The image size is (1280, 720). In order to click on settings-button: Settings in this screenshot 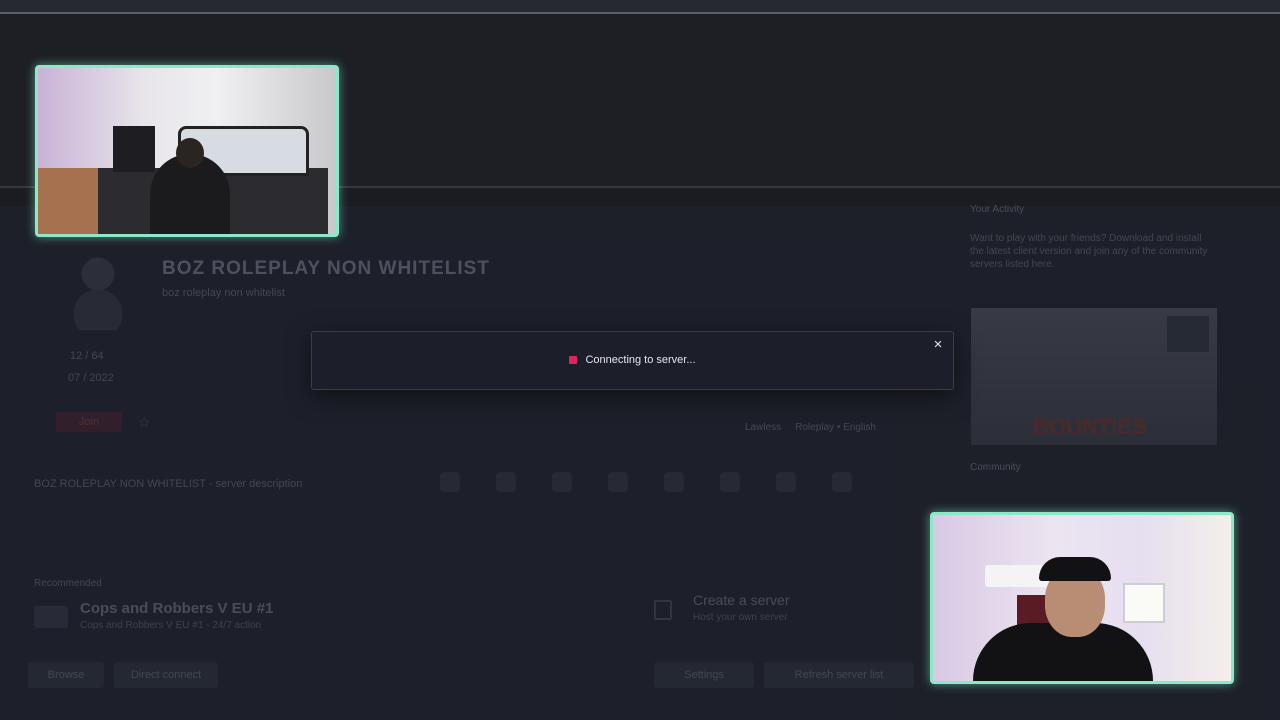, I will do `click(704, 675)`.